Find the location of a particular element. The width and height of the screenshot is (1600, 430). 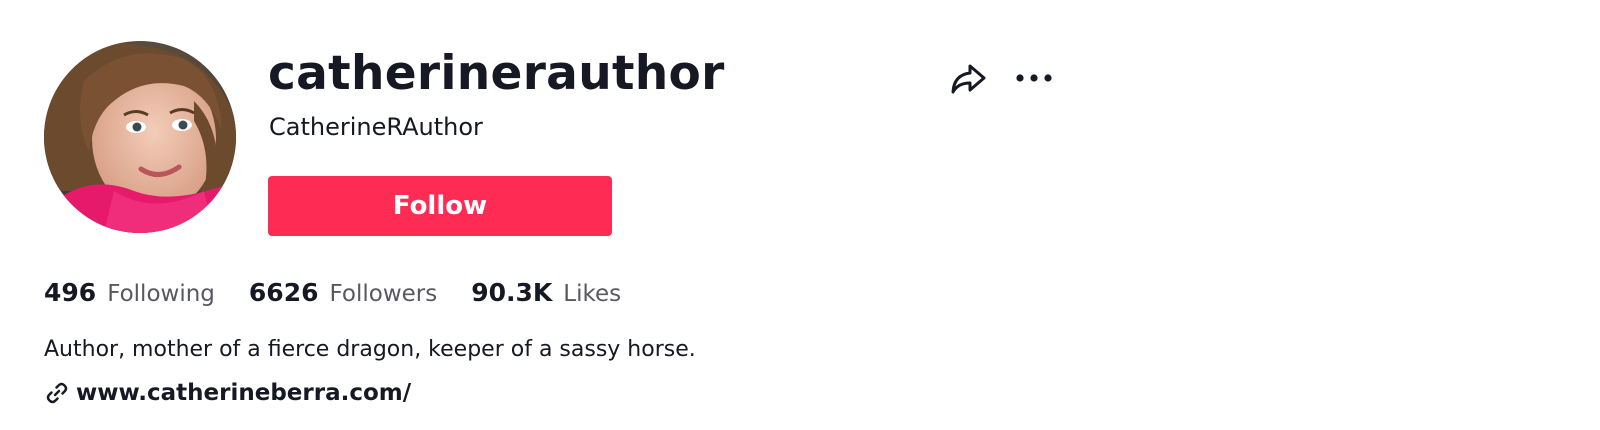

more-dots-icon is located at coordinates (1034, 78).